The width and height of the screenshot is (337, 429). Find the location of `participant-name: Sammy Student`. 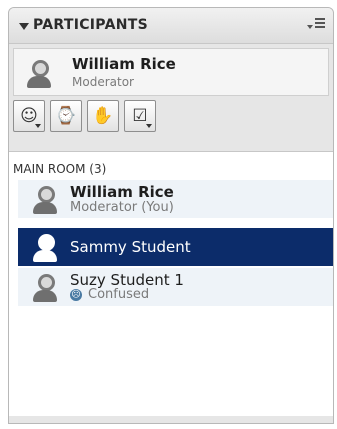

participant-name: Sammy Student is located at coordinates (130, 247).